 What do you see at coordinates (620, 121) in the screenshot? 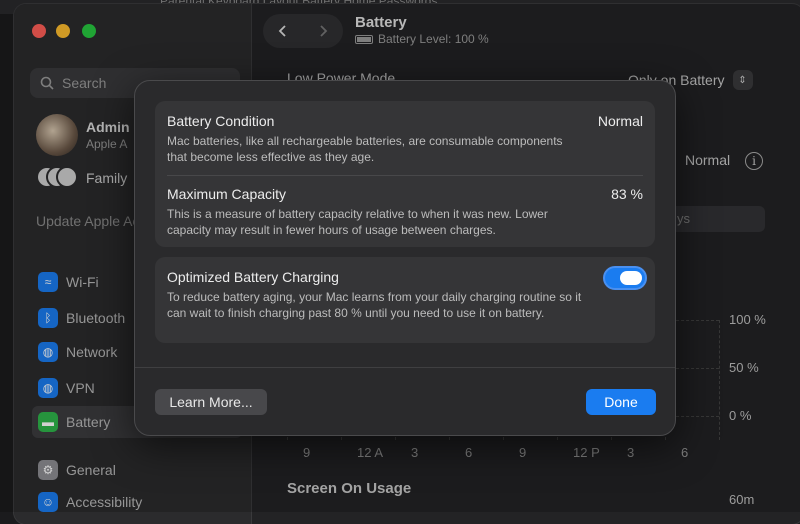
I see `battery-condition-value: Normal` at bounding box center [620, 121].